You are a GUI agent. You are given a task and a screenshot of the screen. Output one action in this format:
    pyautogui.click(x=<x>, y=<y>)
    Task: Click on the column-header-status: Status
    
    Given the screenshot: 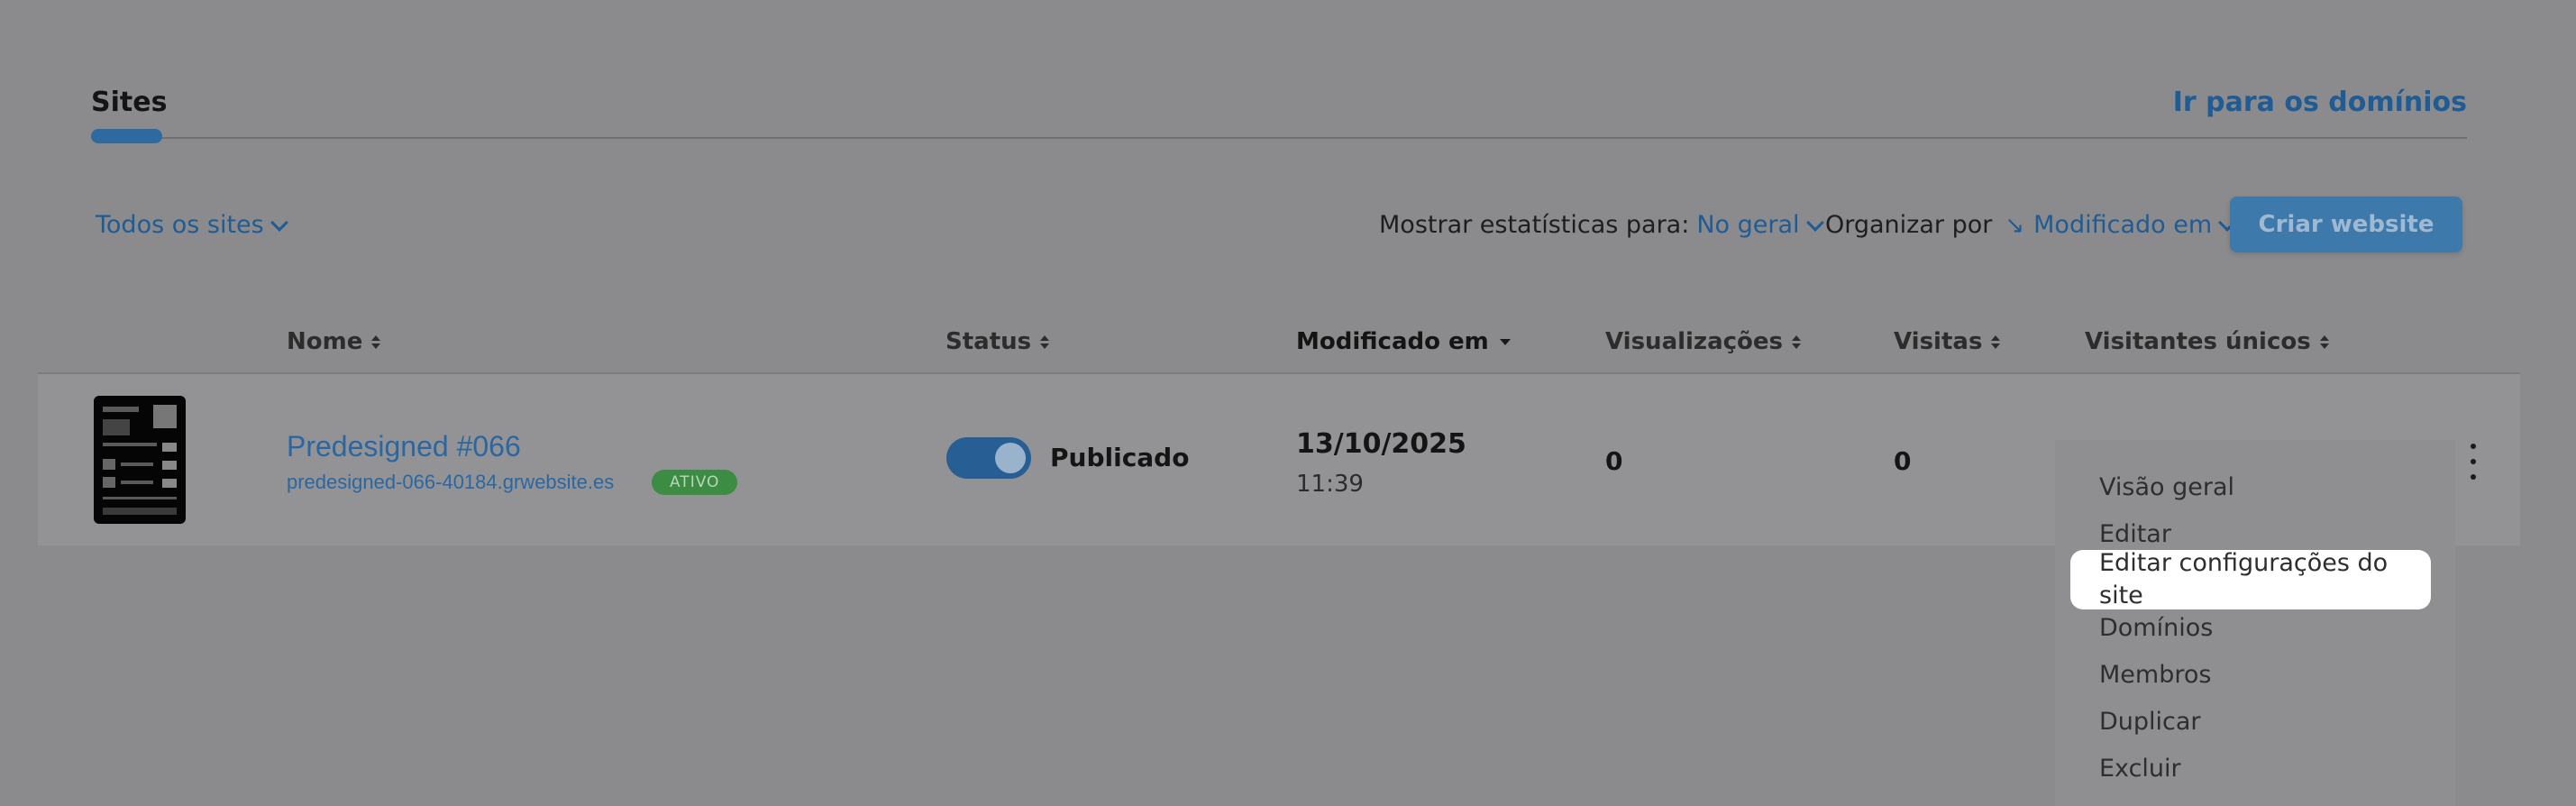 What is the action you would take?
    pyautogui.click(x=998, y=341)
    